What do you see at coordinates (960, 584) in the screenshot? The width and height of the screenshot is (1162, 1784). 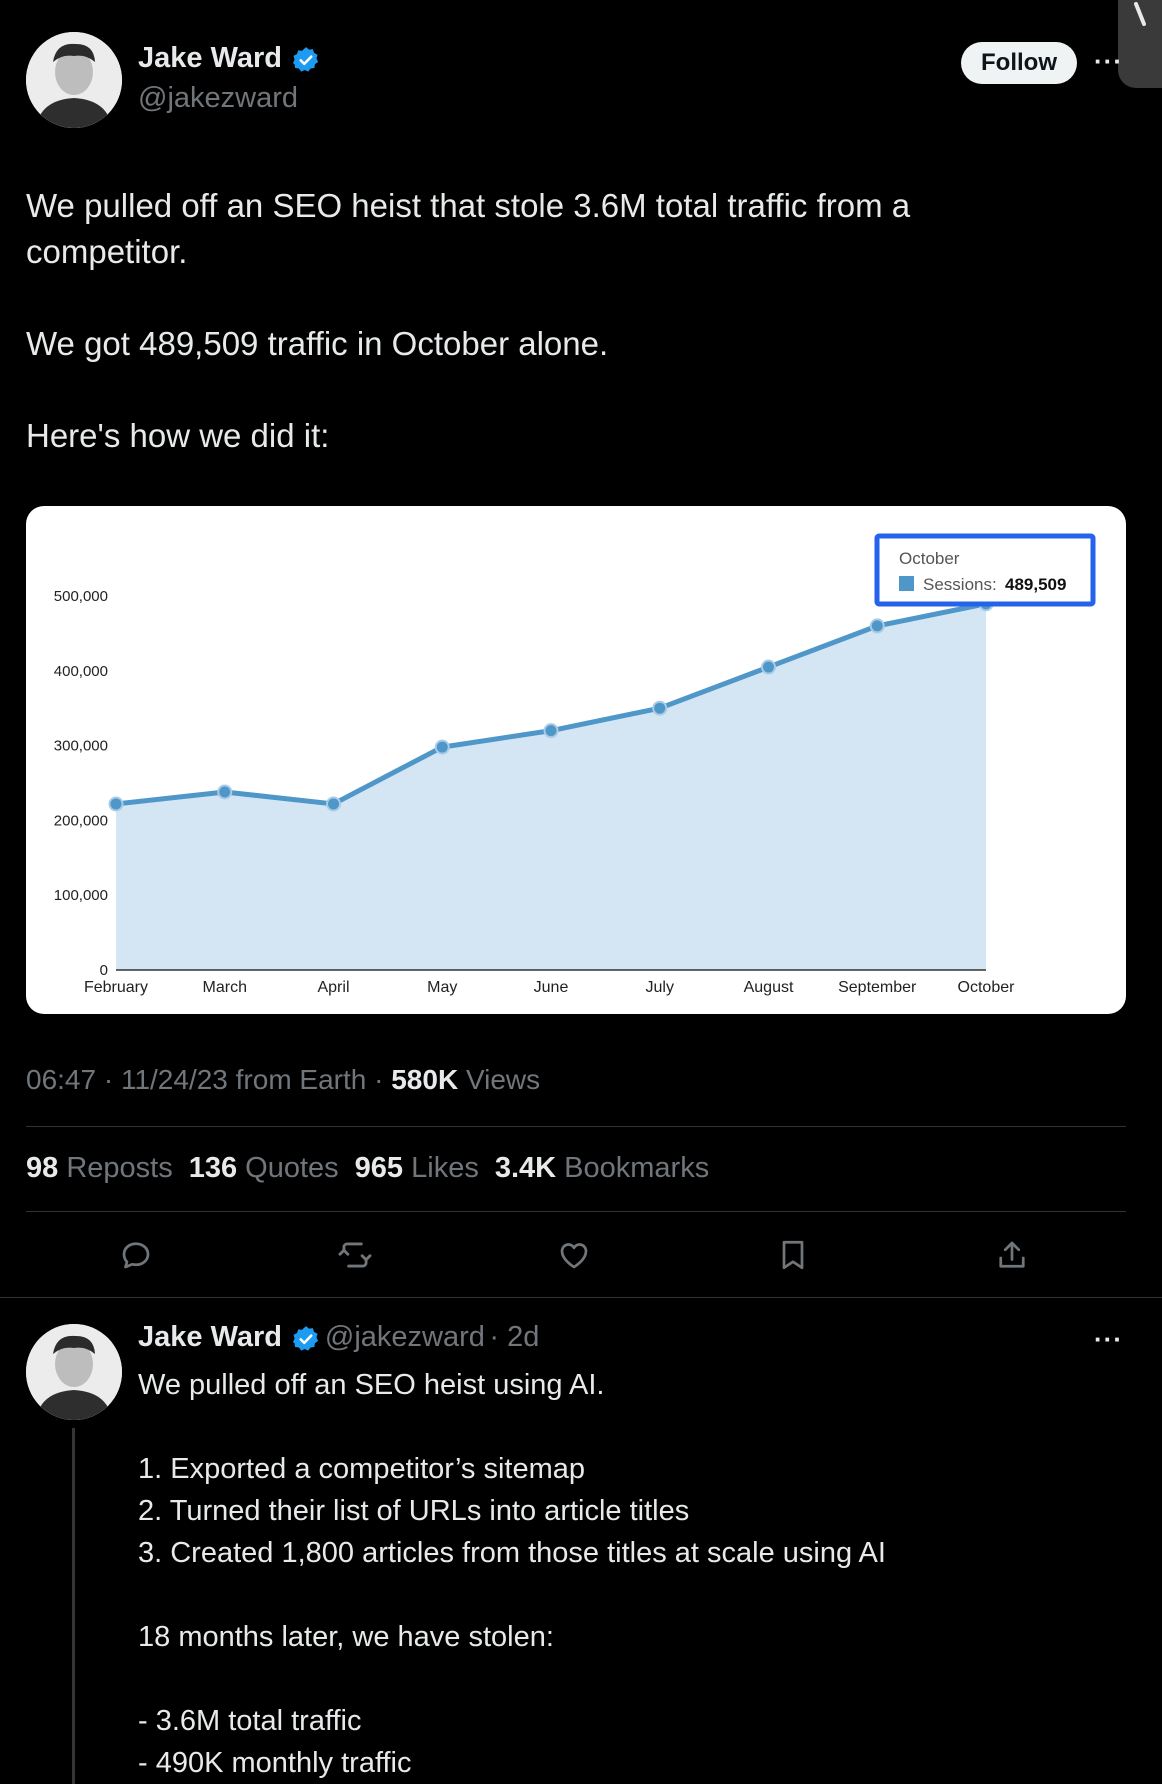 I see `tooltip-series-label: Sessions:` at bounding box center [960, 584].